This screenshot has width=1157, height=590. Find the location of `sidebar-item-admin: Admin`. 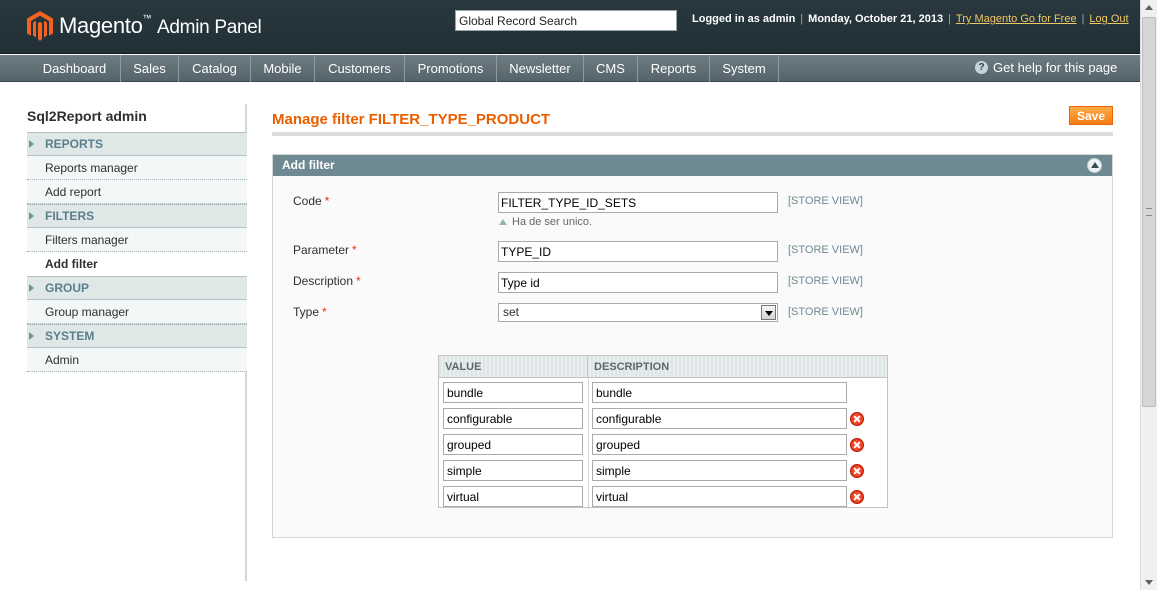

sidebar-item-admin: Admin is located at coordinates (137, 360).